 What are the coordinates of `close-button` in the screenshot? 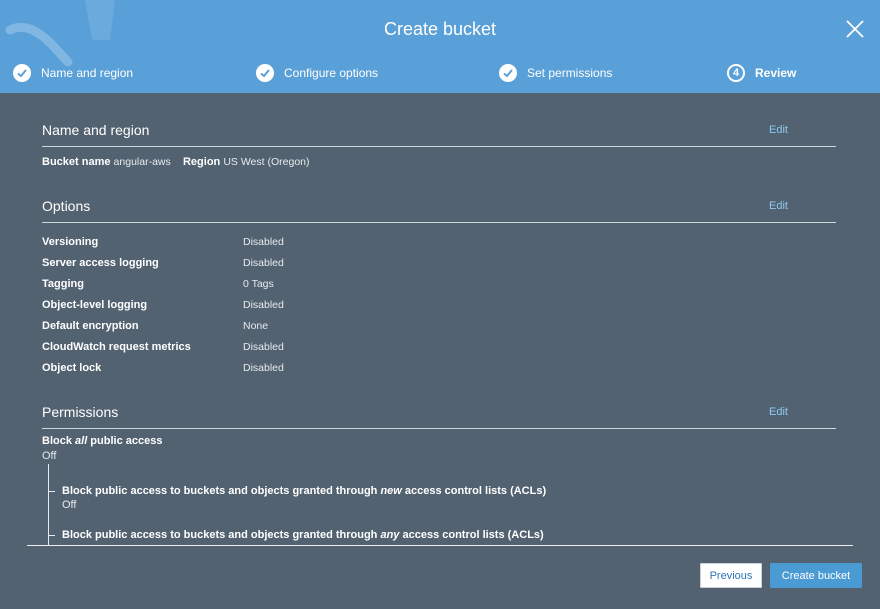 It's located at (855, 29).